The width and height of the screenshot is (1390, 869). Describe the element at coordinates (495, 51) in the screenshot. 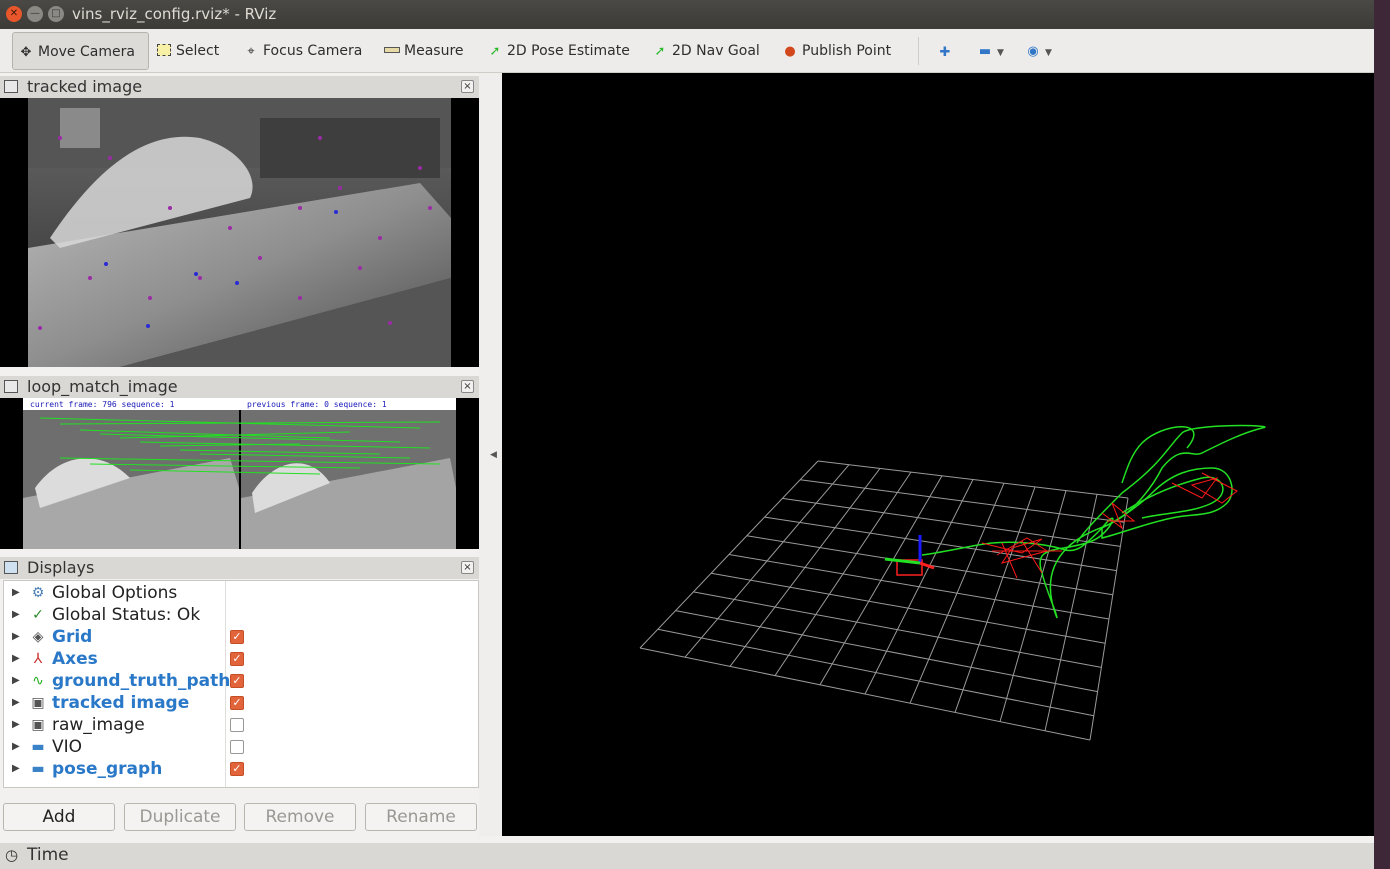

I see `pose-estimate-icon: ➚` at that location.